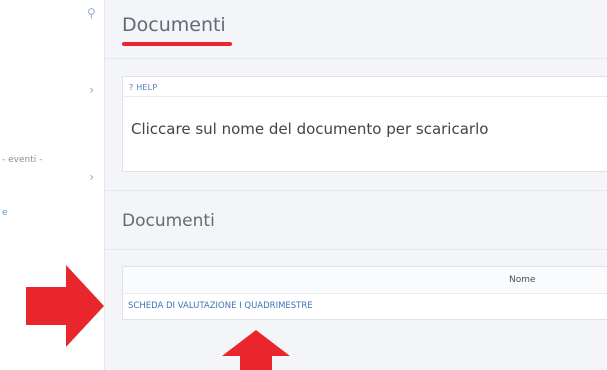 Image resolution: width=607 pixels, height=370 pixels. I want to click on sidebar-item-1: ›, so click(52, 91).